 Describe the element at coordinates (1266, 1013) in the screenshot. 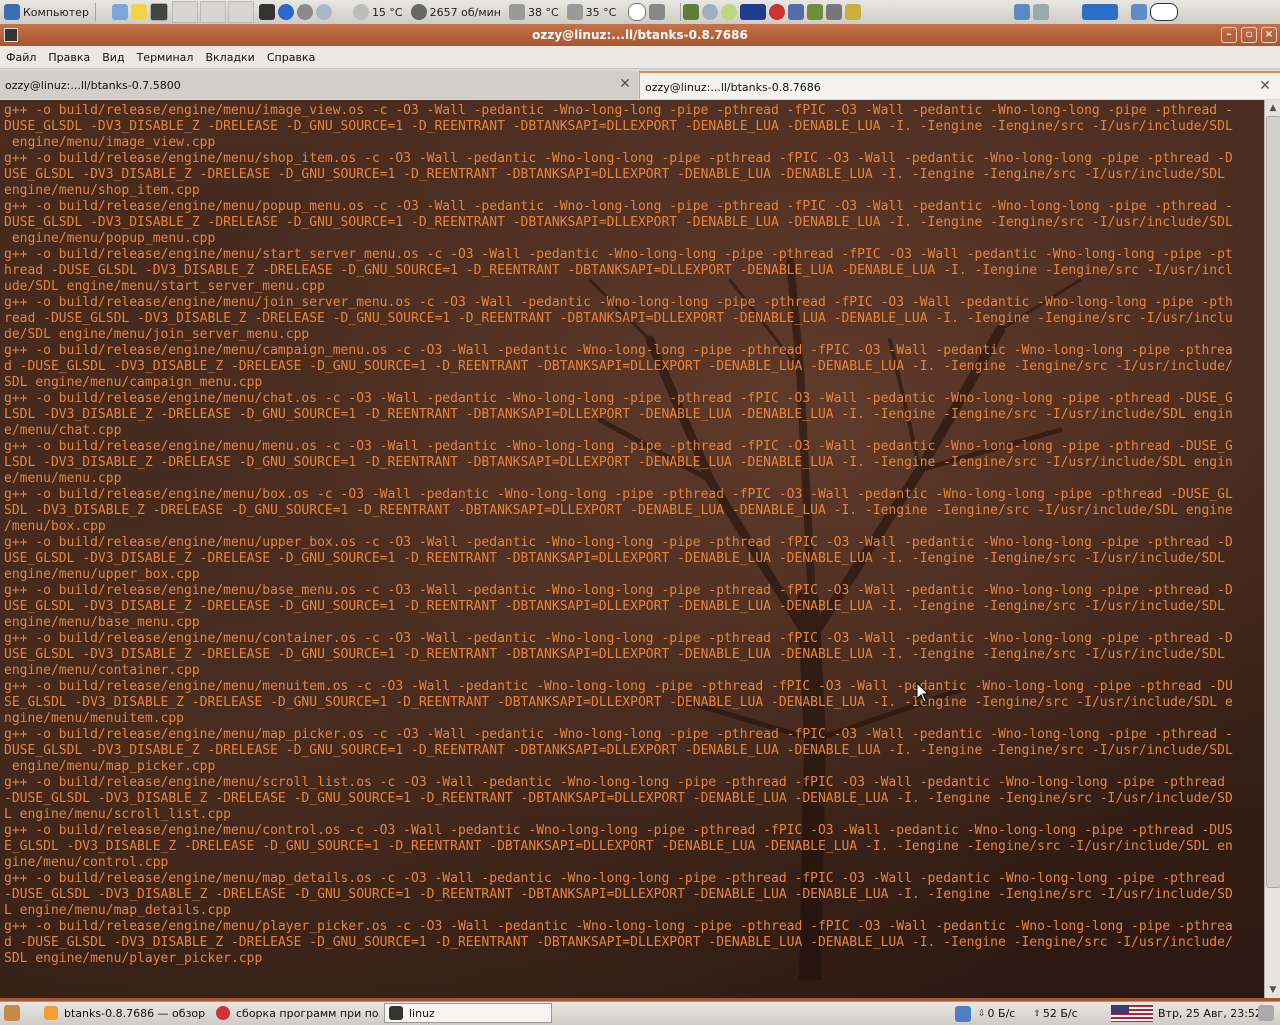

I see `trash-icon` at that location.